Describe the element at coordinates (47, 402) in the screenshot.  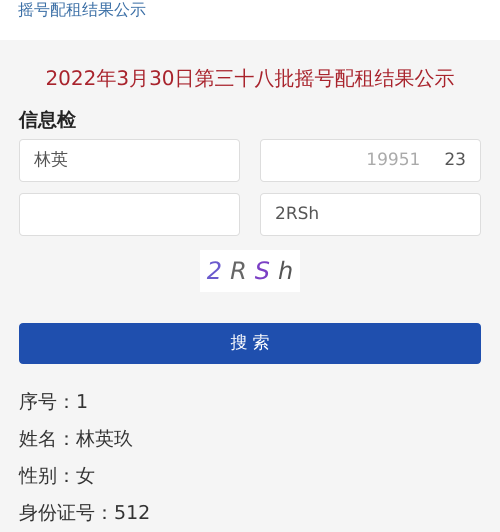
I see `field-label: 序号：` at that location.